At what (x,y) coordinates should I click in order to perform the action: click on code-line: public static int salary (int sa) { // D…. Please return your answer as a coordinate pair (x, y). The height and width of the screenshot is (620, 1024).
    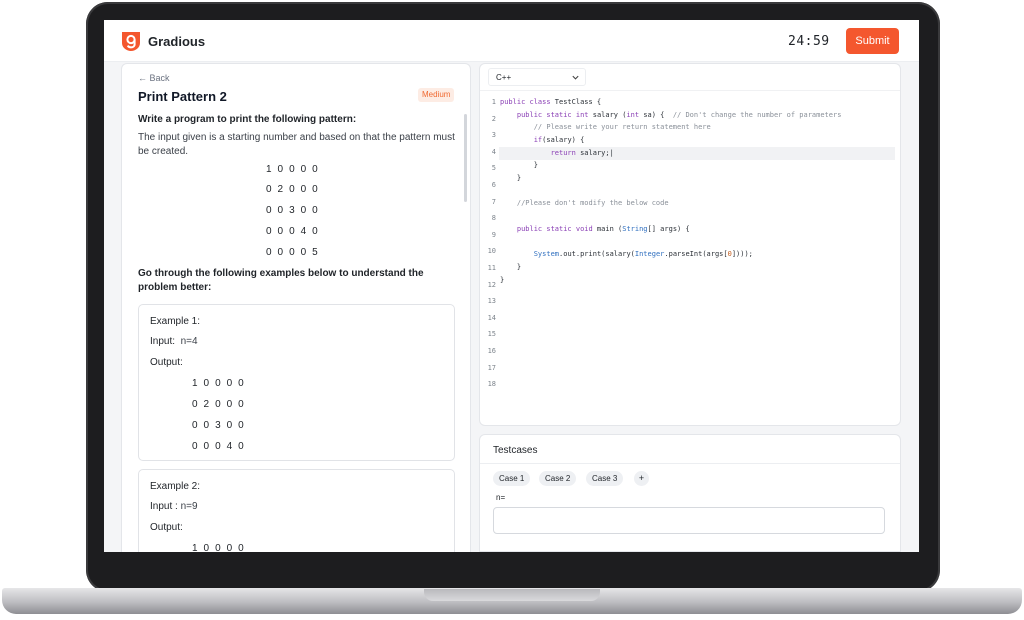
    Looking at the image, I should click on (671, 115).